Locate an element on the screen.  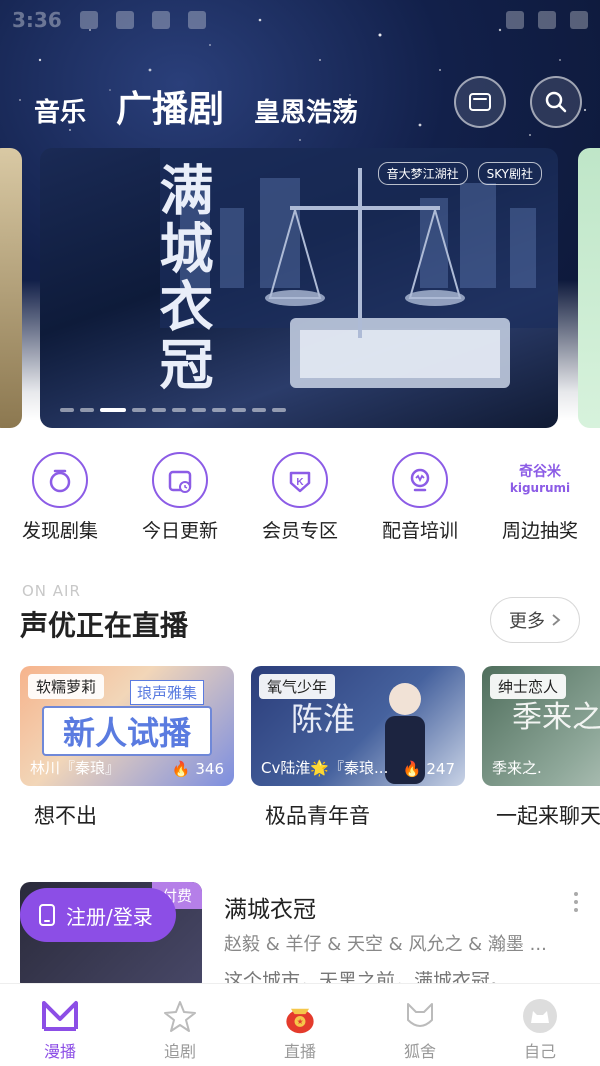
wifi-icon is located at coordinates (515, 20).